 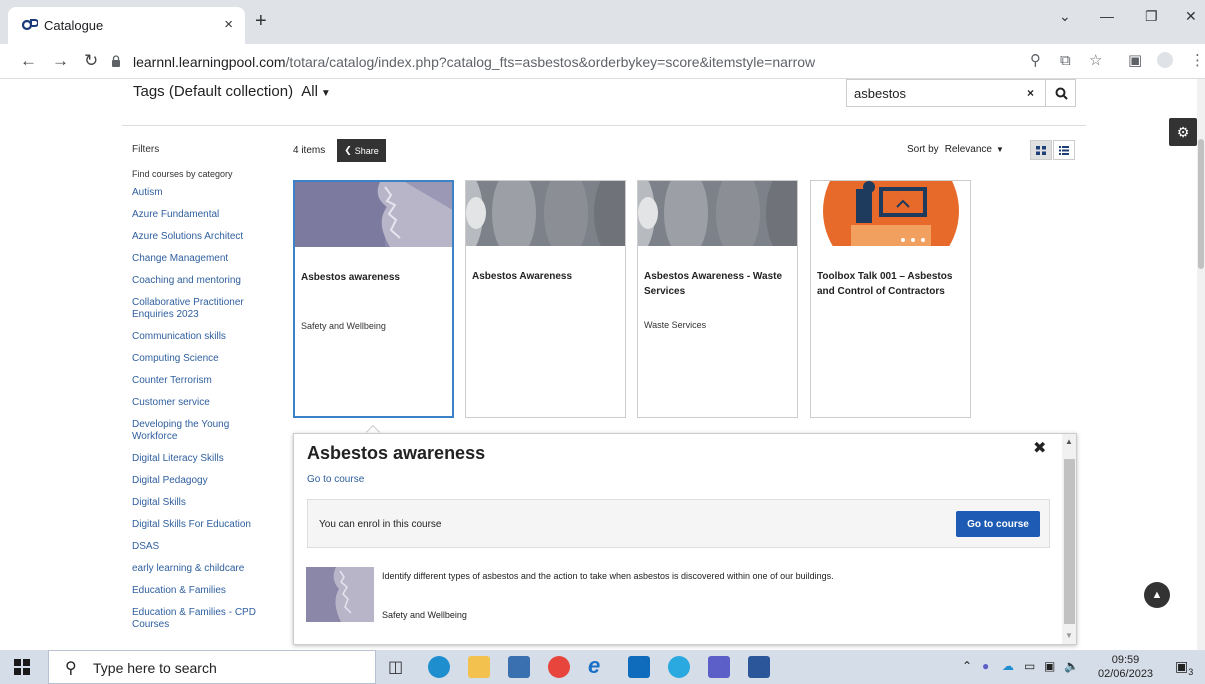 What do you see at coordinates (309, 150) in the screenshot?
I see `results-count: 4 items` at bounding box center [309, 150].